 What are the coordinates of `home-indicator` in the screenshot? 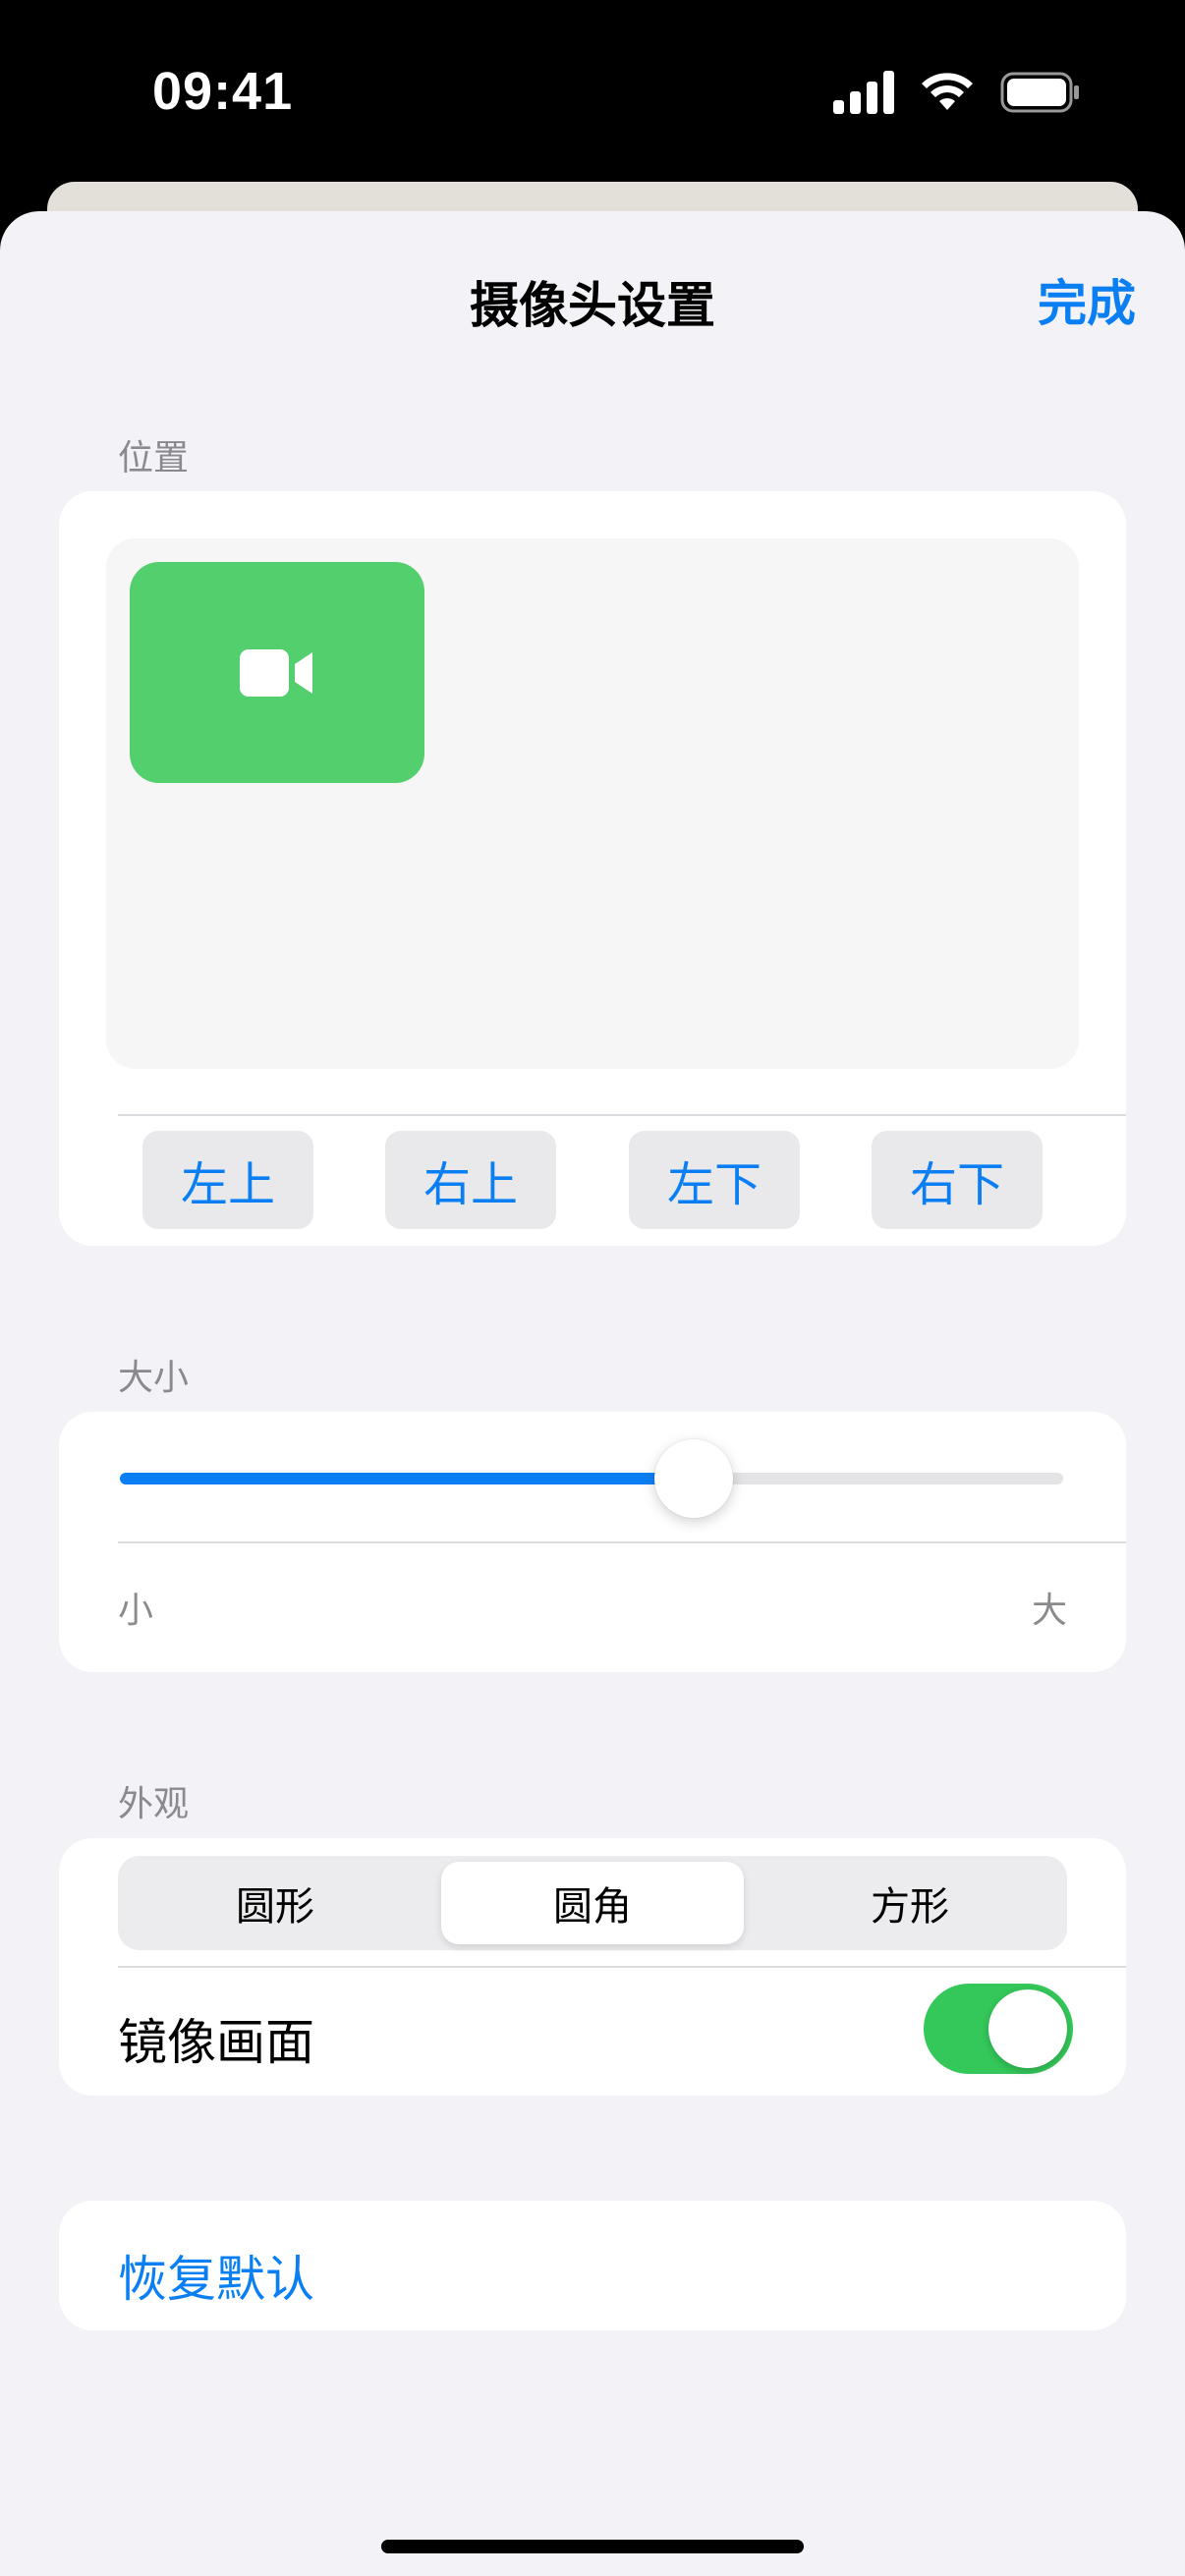 It's located at (592, 2546).